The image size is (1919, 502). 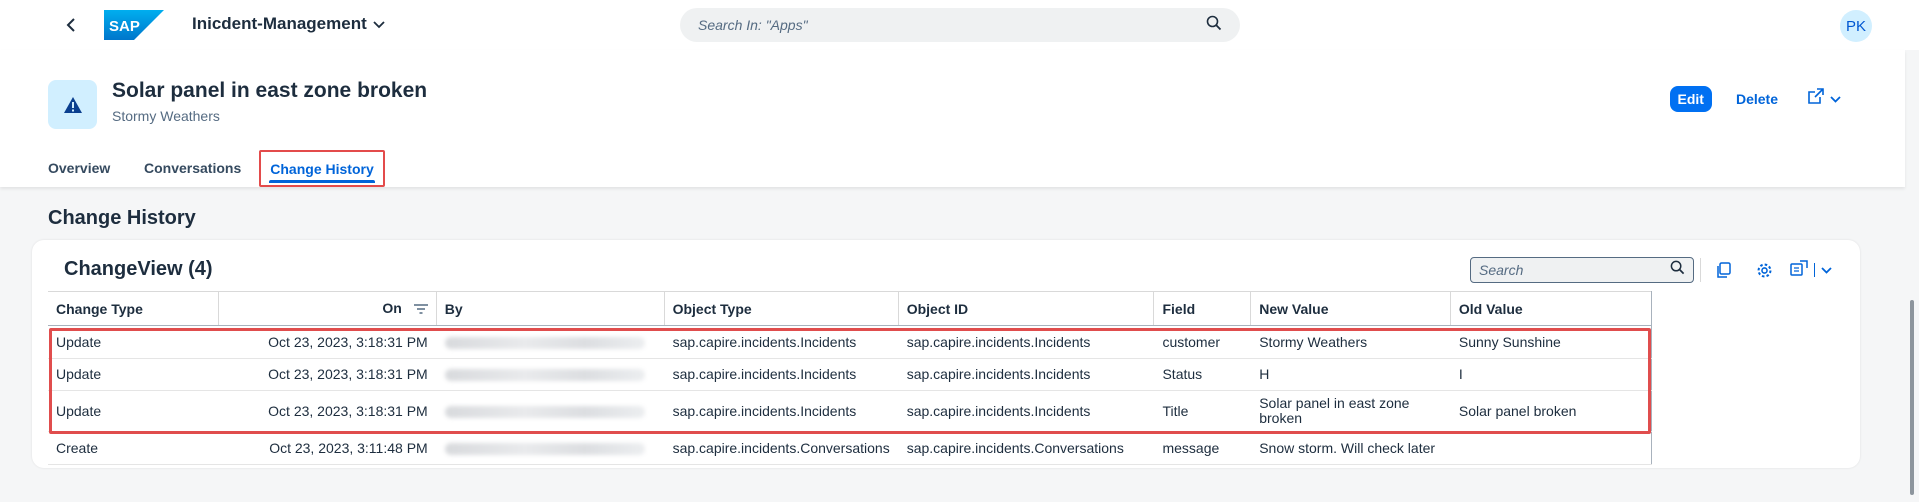 What do you see at coordinates (1799, 270) in the screenshot?
I see `export-icon` at bounding box center [1799, 270].